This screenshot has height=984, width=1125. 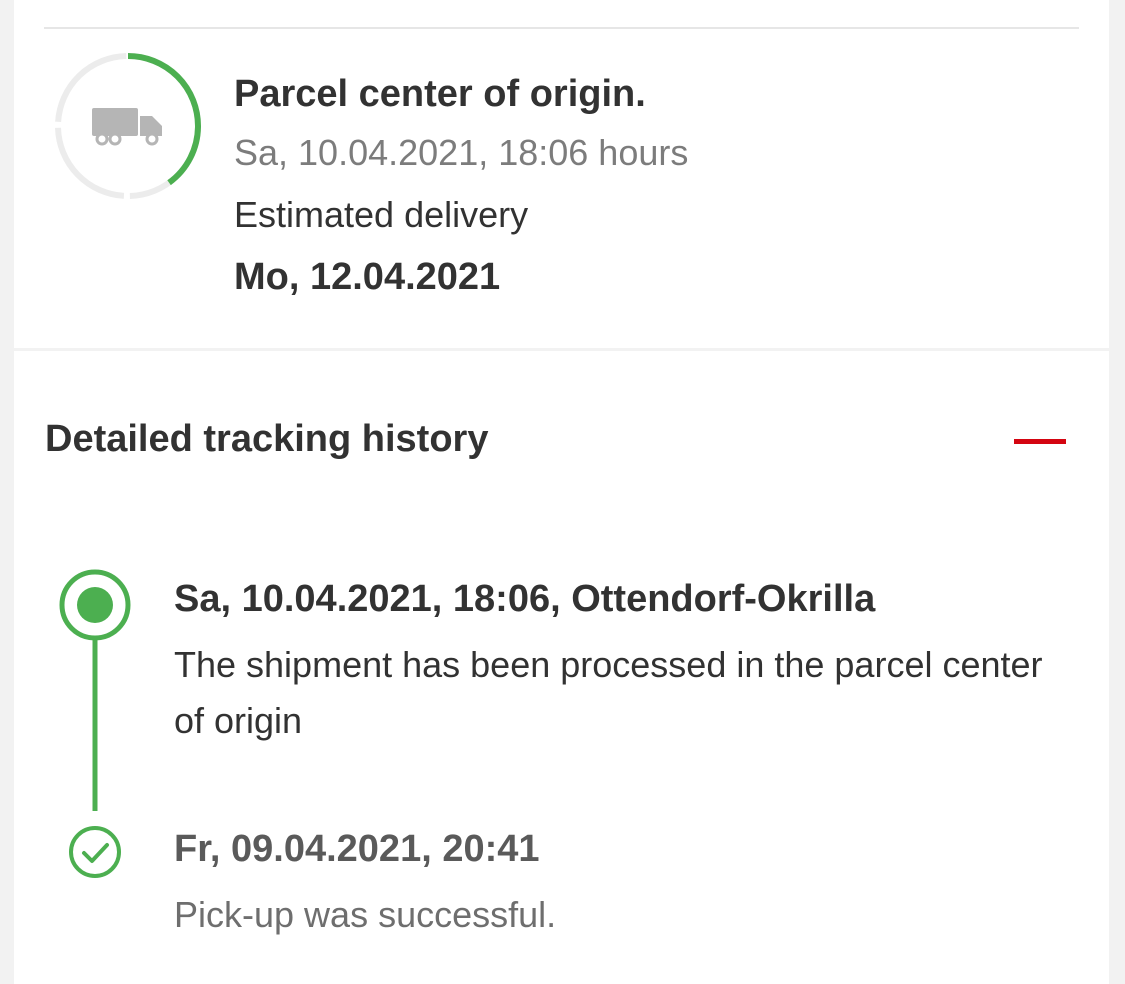 What do you see at coordinates (461, 152) in the screenshot?
I see `status-timestamp: Sa, 10.04.2021, 18:06 hours` at bounding box center [461, 152].